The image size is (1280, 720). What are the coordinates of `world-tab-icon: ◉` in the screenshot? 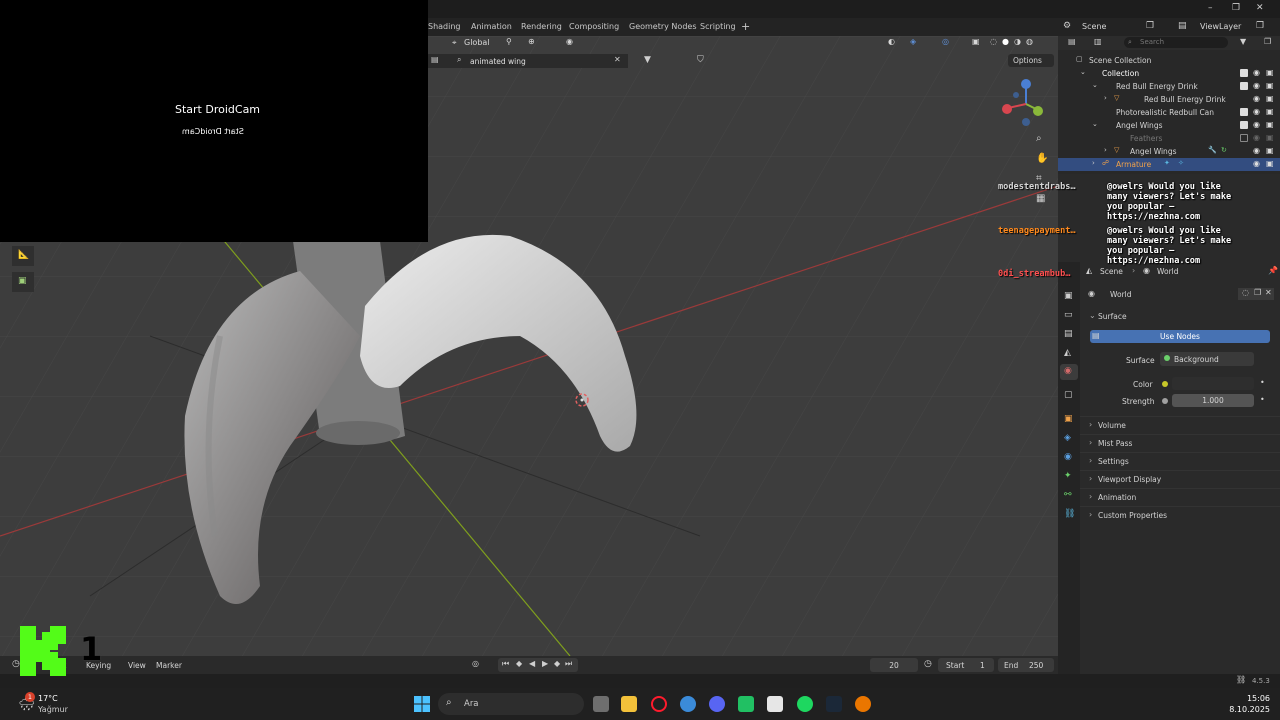 It's located at (1068, 371).